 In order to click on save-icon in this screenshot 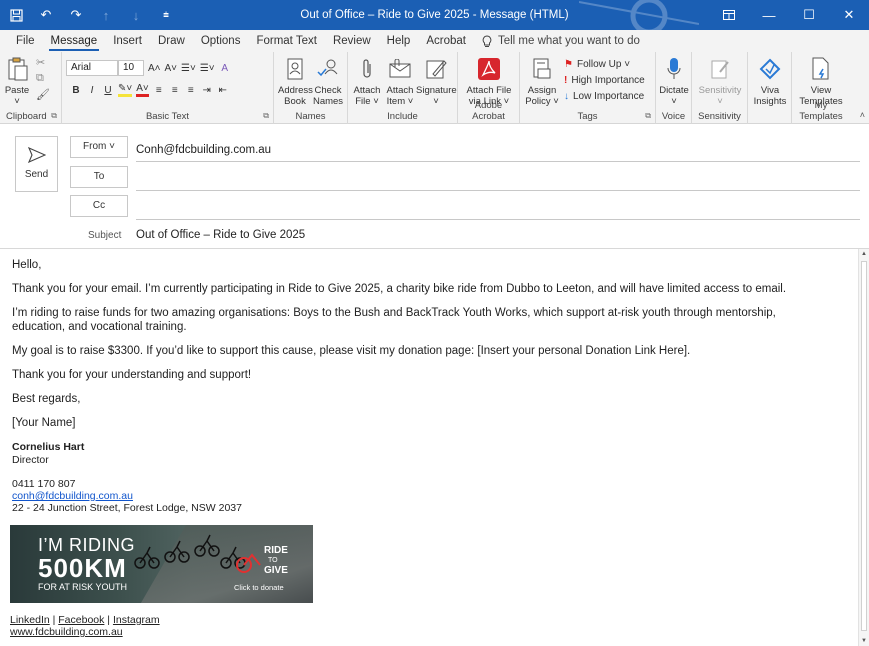, I will do `click(16, 15)`.